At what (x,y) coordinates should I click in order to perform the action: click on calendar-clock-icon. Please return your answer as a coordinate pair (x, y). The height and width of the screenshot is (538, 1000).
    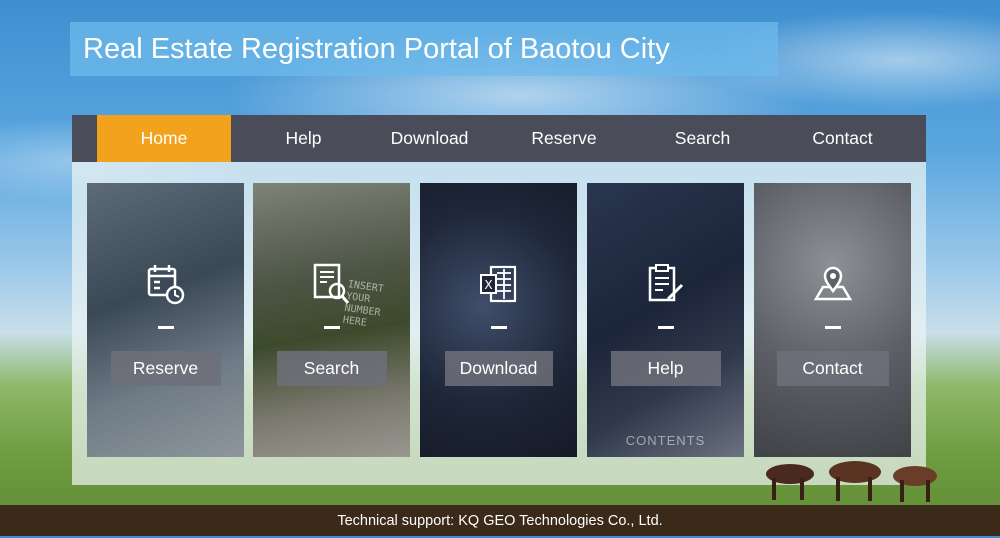
    Looking at the image, I should click on (165, 285).